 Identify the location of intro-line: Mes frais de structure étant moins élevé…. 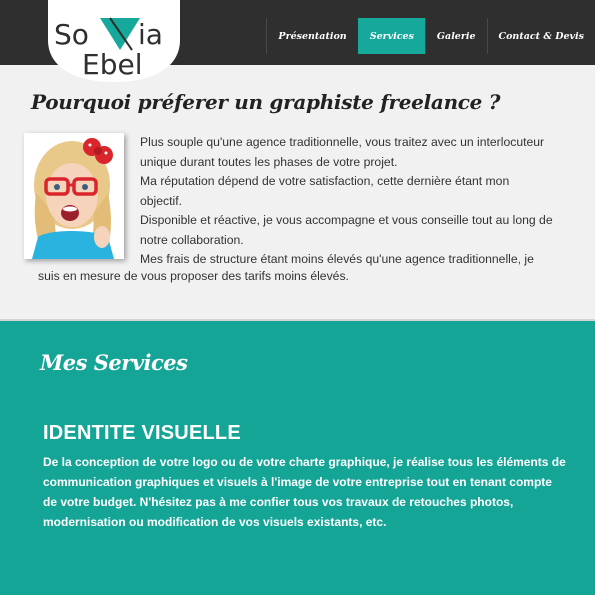
(337, 259).